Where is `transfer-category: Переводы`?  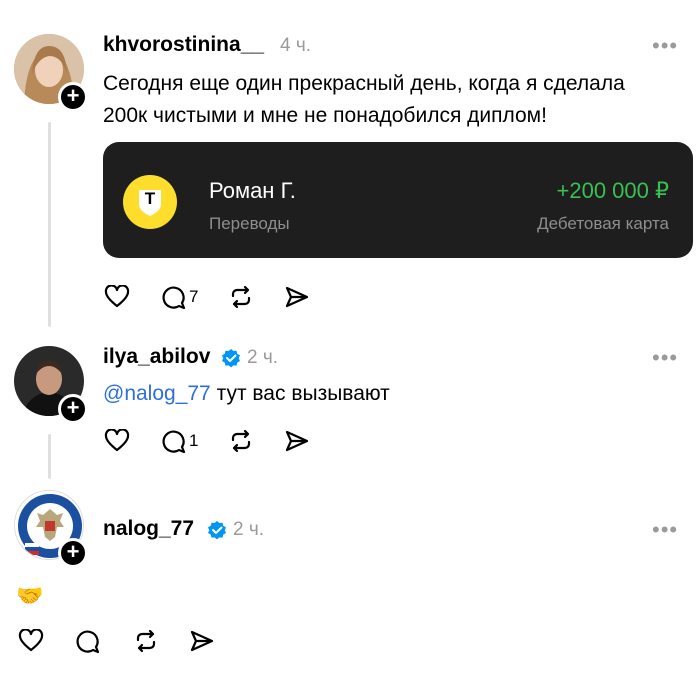 transfer-category: Переводы is located at coordinates (249, 223).